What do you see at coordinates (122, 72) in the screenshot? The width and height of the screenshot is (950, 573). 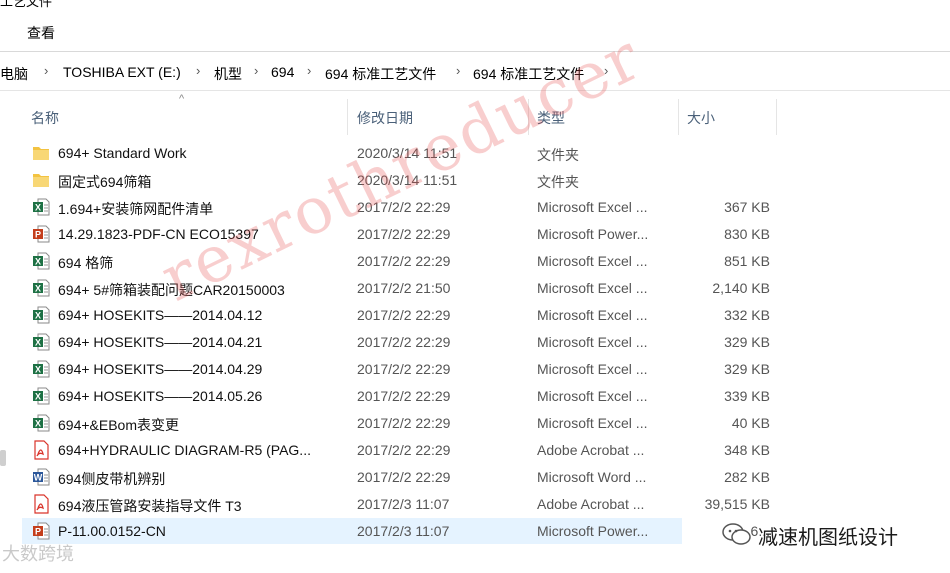 I see `breadcrumb-drive: TOSHIBA EXT (E:)` at bounding box center [122, 72].